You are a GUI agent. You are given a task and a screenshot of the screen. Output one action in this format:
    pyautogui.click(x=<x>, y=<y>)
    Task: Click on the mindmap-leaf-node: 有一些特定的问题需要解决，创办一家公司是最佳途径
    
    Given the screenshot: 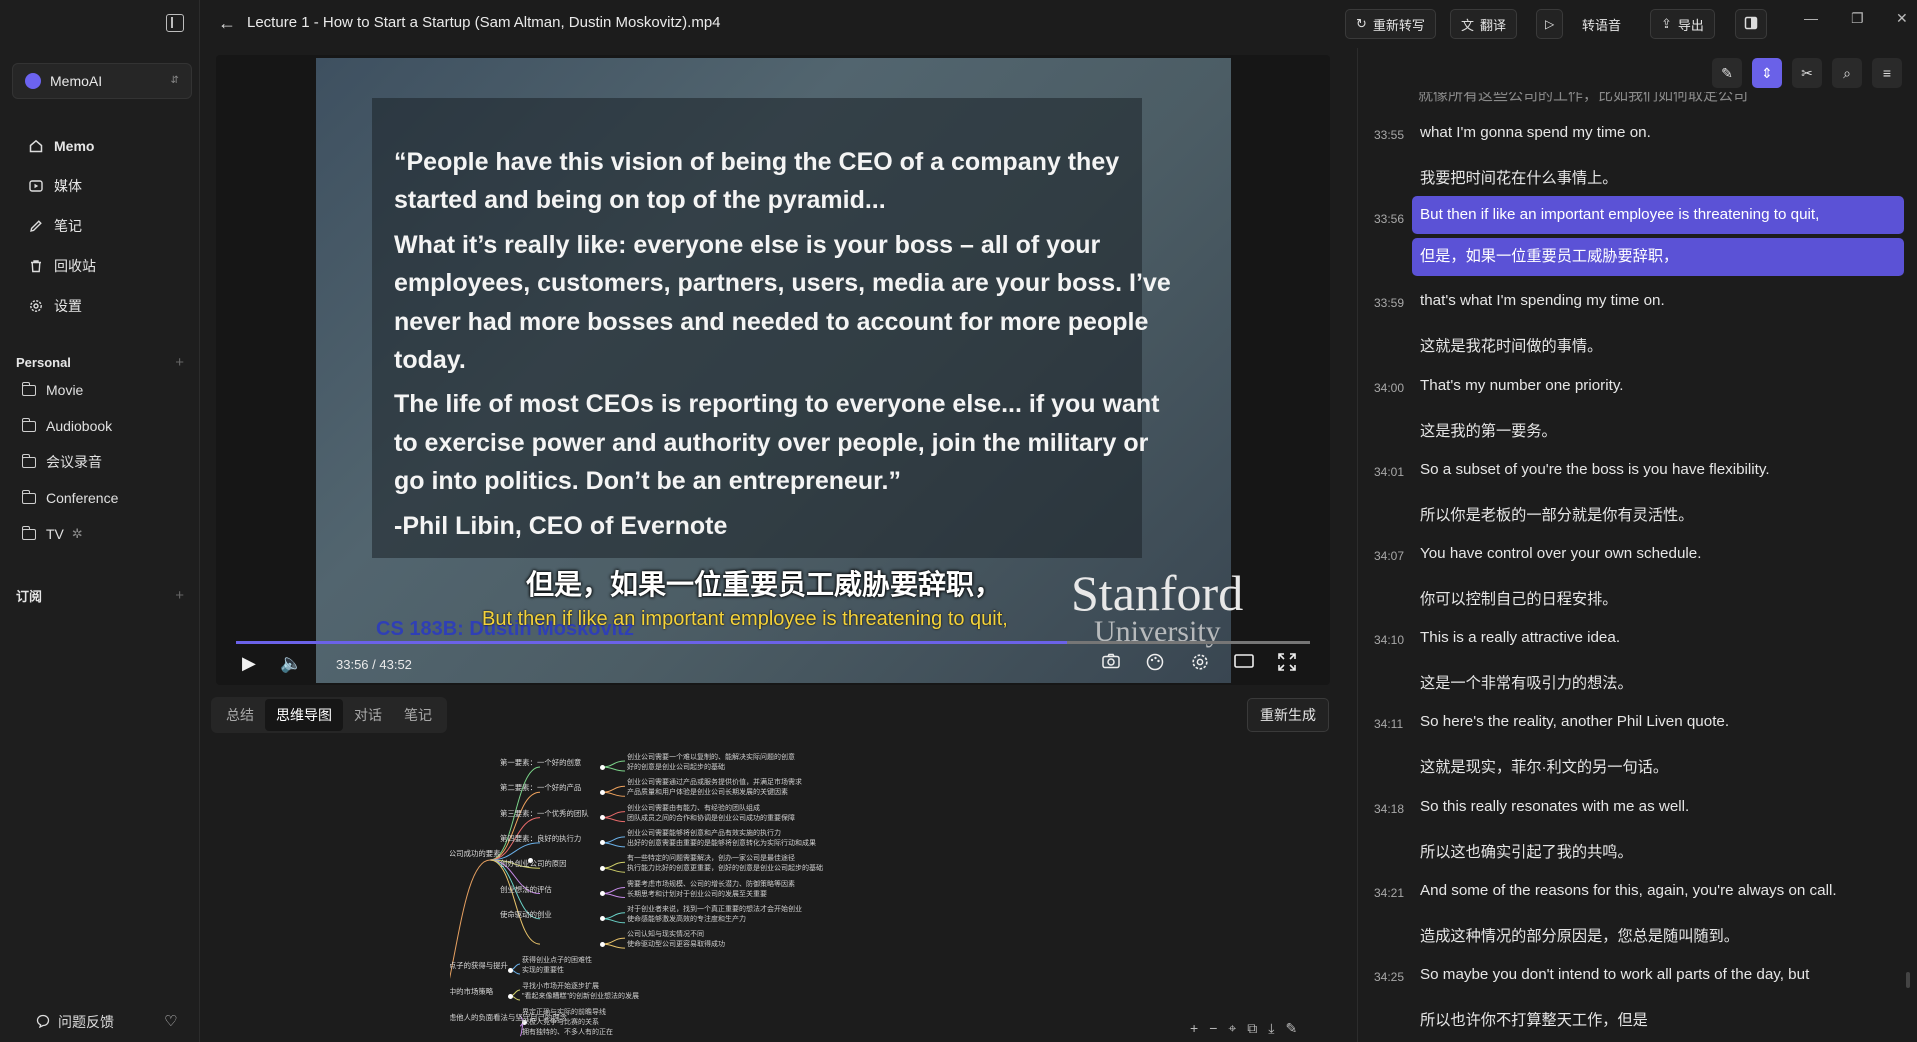 What is the action you would take?
    pyautogui.click(x=711, y=858)
    